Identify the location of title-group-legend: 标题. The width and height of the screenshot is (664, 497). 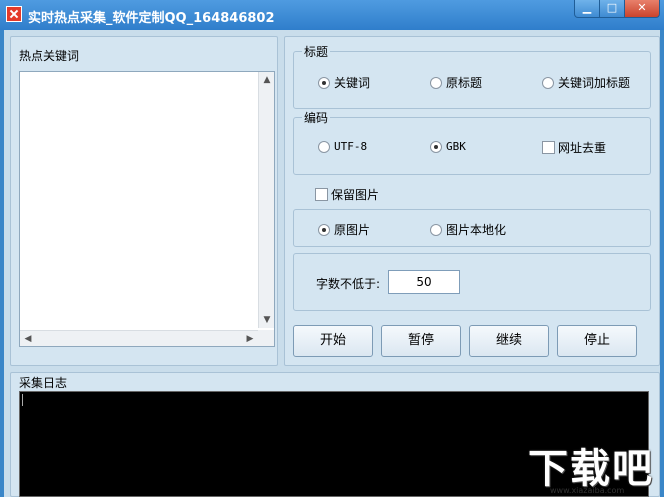
(316, 51).